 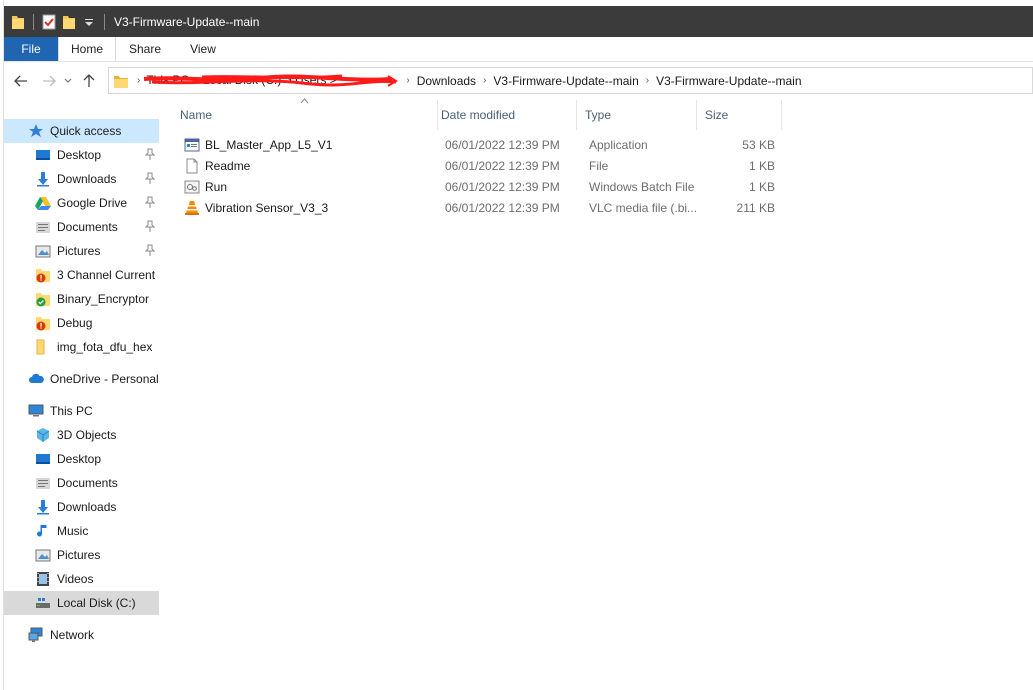 I want to click on sidebar-item-onedrive: OneDrive - Personal, so click(x=81, y=379).